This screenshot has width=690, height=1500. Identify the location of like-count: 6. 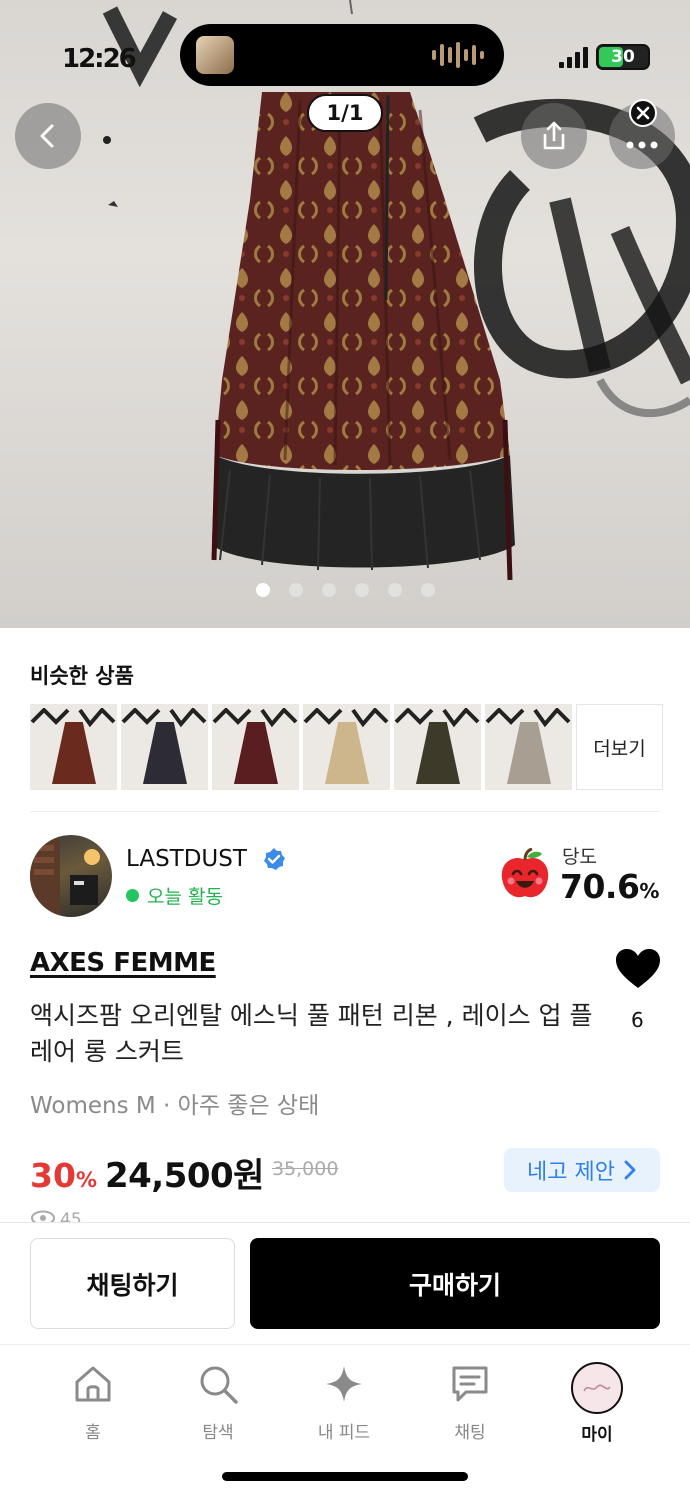
(637, 1020).